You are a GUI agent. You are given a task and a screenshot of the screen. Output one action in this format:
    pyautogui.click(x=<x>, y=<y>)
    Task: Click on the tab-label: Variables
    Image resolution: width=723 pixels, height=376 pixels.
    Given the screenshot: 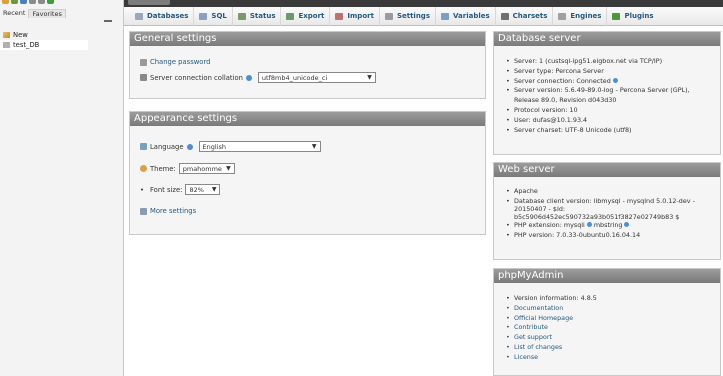 What is the action you would take?
    pyautogui.click(x=471, y=16)
    